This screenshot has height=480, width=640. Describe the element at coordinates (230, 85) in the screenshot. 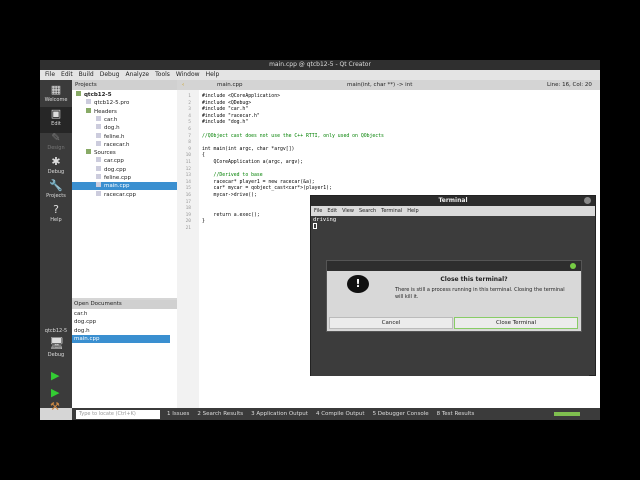

I see `file-selector: main.cpp` at that location.